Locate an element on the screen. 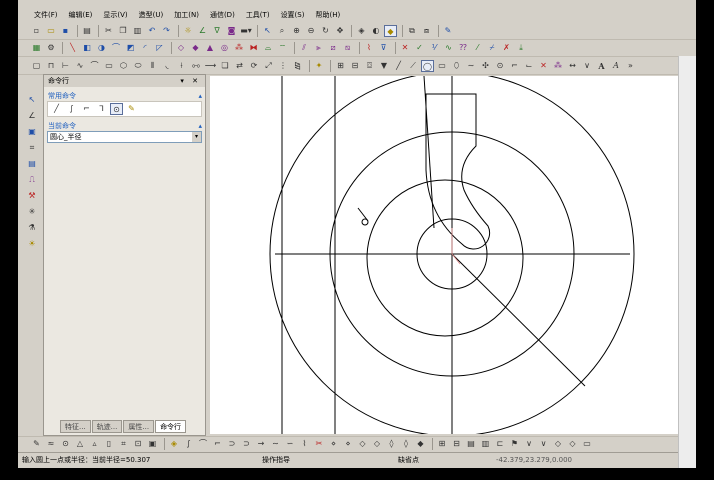 Image resolution: width=714 pixels, height=480 pixels. scale-curve-icon: ⤢ is located at coordinates (268, 66).